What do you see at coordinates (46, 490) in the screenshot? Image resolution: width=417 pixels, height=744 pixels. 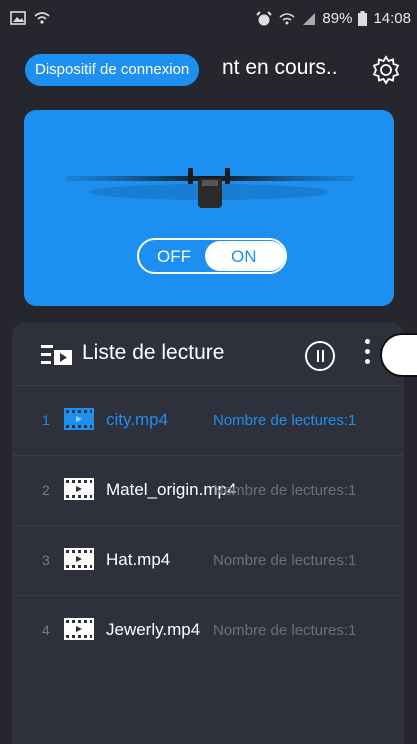 I see `item-index: 2` at bounding box center [46, 490].